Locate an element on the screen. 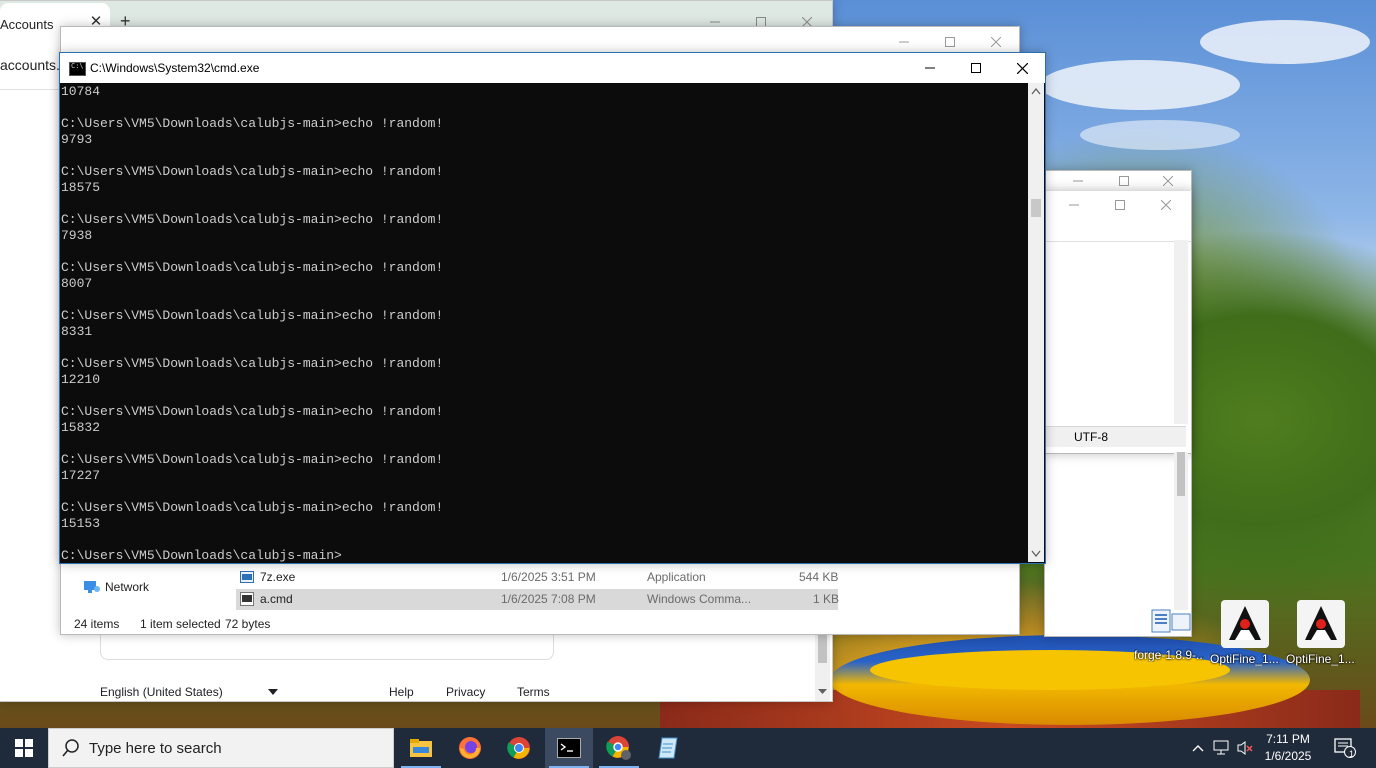 This screenshot has height=768, width=1376. status-item-count: 24 items is located at coordinates (97, 624).